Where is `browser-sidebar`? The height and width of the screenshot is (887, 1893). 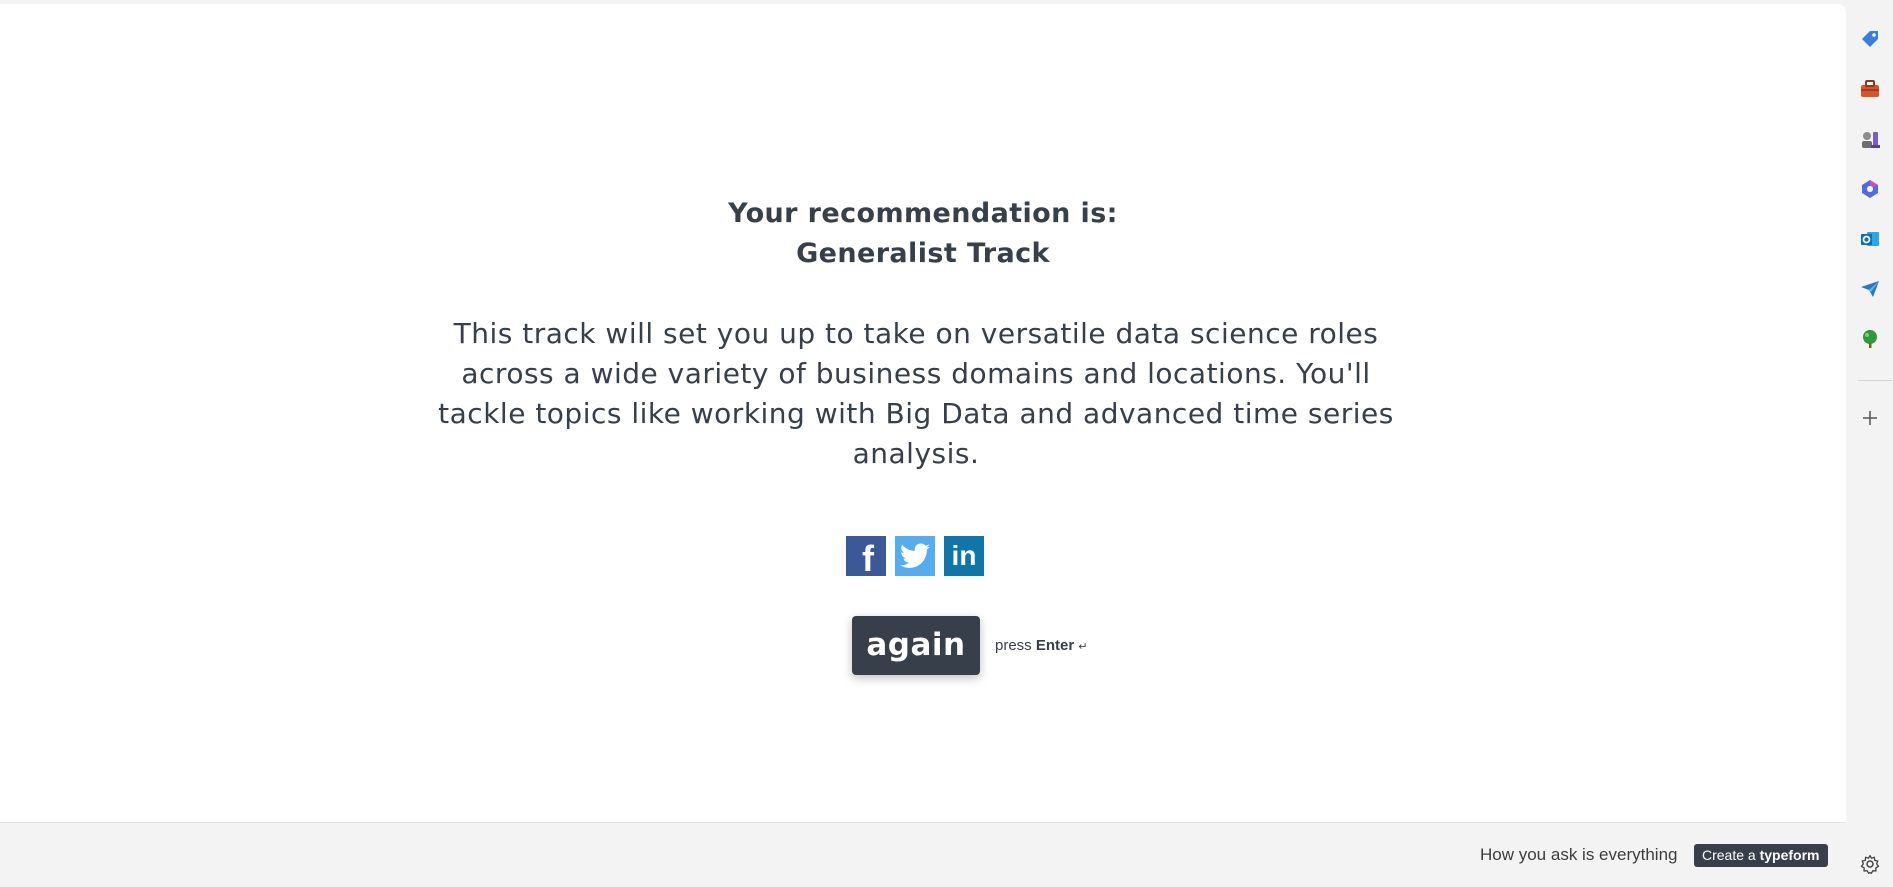
browser-sidebar is located at coordinates (1869, 443).